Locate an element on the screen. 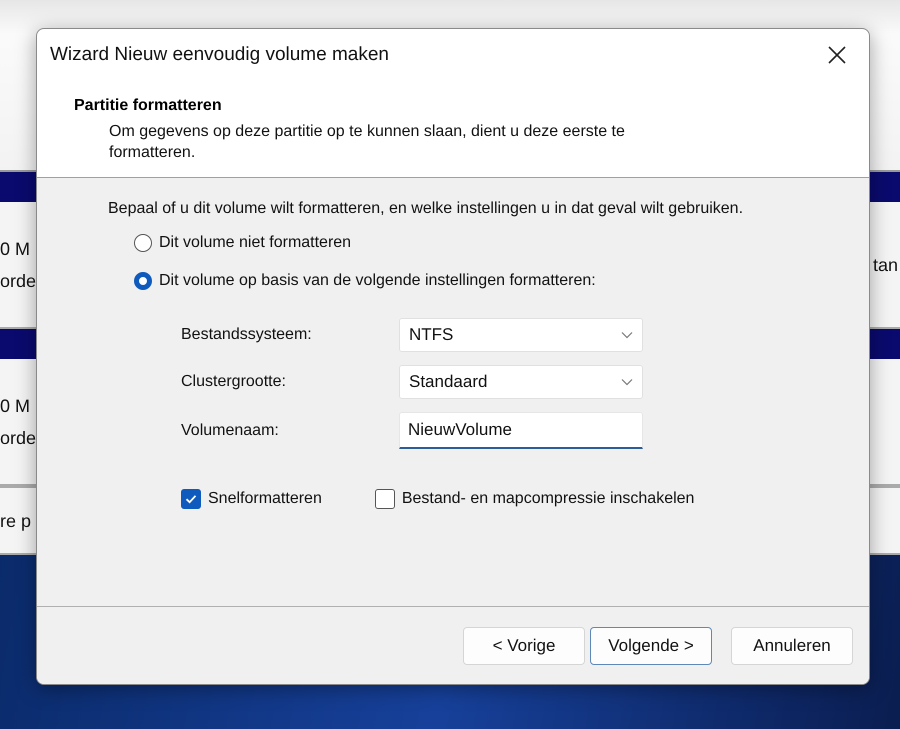 The width and height of the screenshot is (900, 729). wizard-button: Volgende > is located at coordinates (651, 645).